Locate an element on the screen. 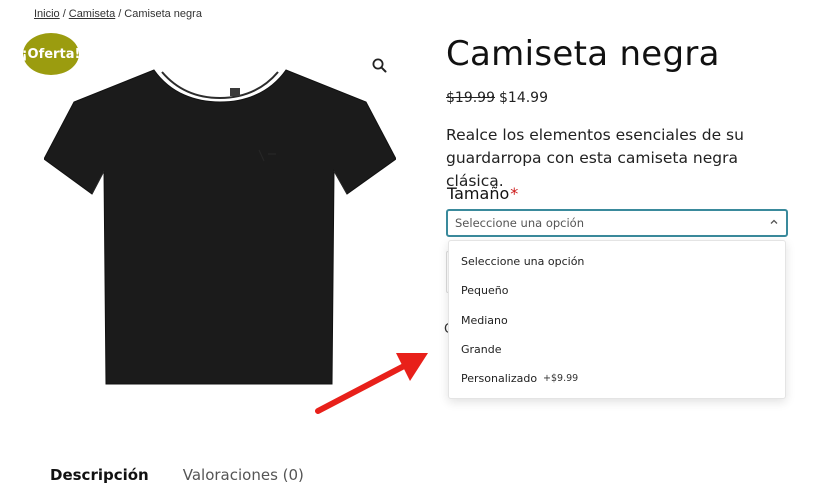 This screenshot has width=820, height=489. price: $19.99 $14.99 is located at coordinates (497, 98).